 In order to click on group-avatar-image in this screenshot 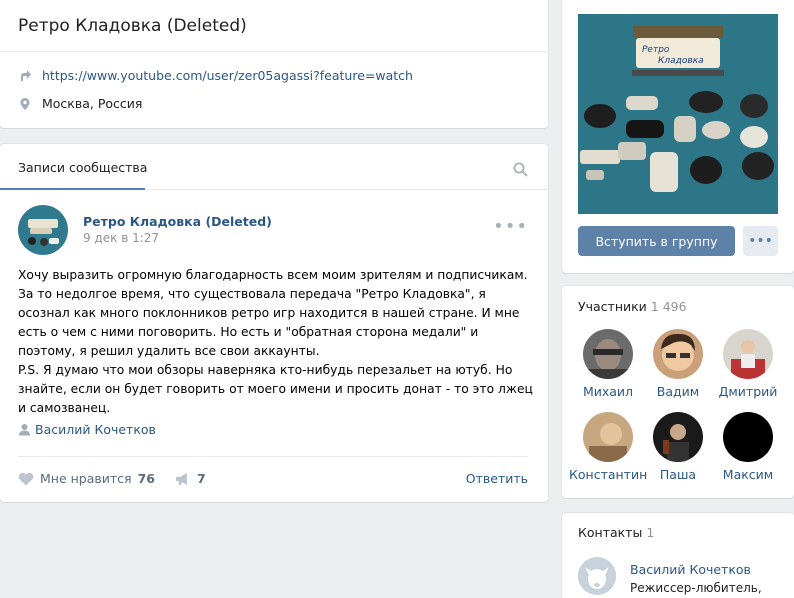, I will do `click(43, 230)`.